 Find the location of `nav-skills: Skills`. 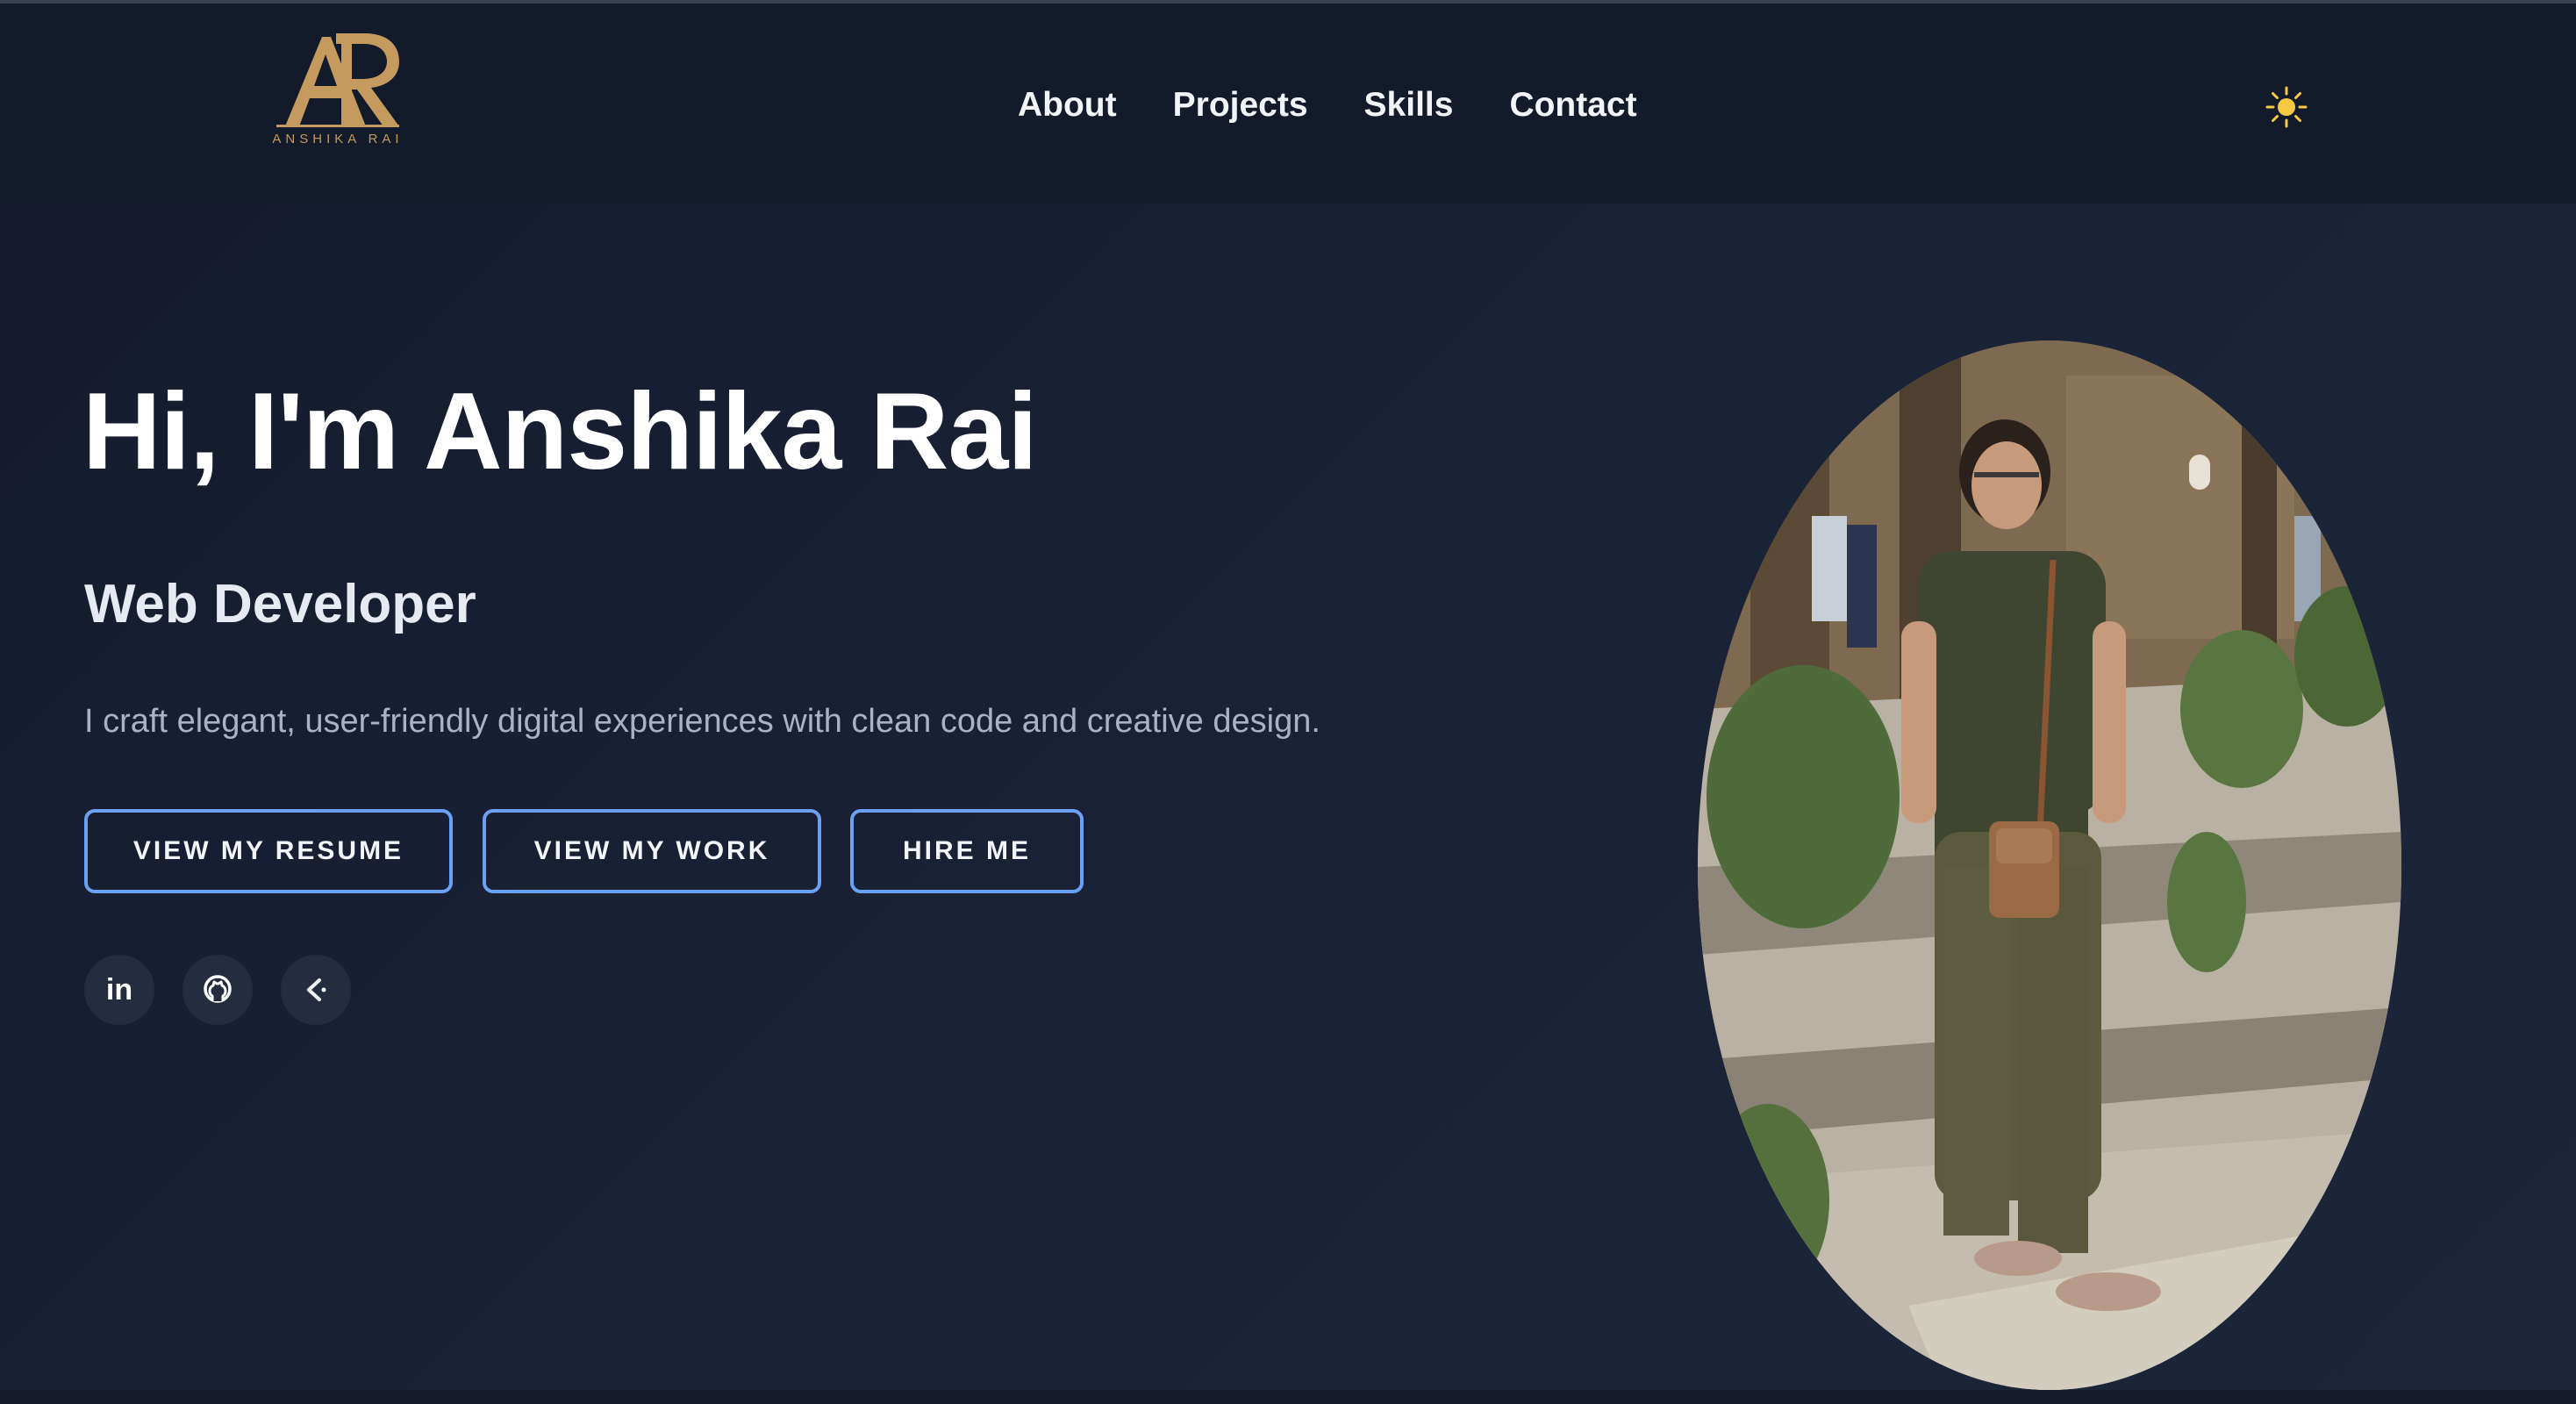

nav-skills: Skills is located at coordinates (1409, 105).